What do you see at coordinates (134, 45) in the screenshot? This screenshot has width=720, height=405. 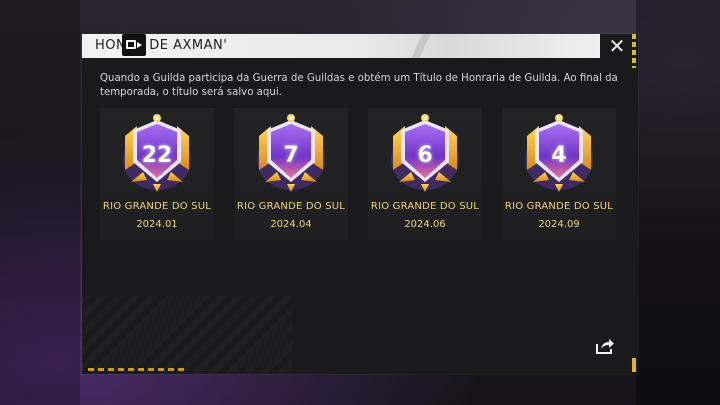 I see `screen-record-icon` at bounding box center [134, 45].